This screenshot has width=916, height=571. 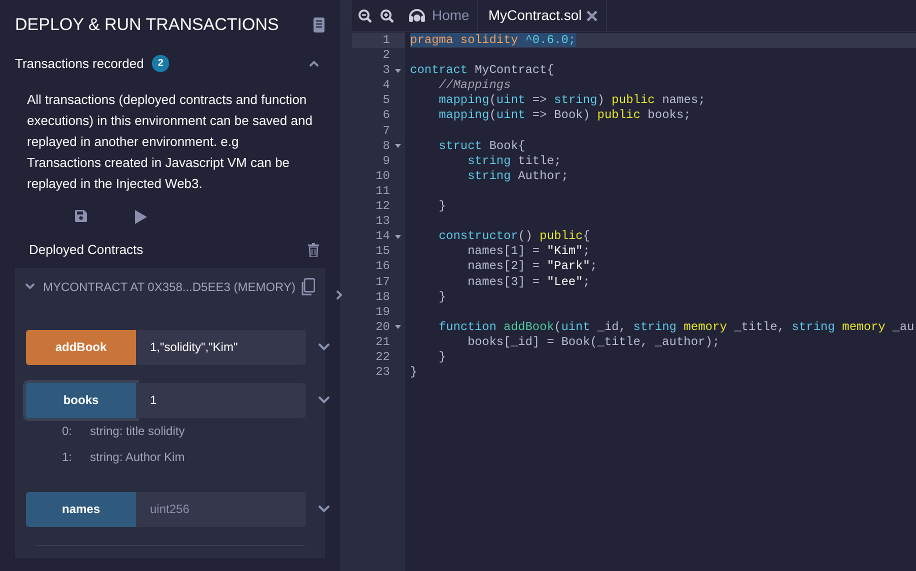 I want to click on code-line: names[2] = "Park";, so click(x=532, y=266).